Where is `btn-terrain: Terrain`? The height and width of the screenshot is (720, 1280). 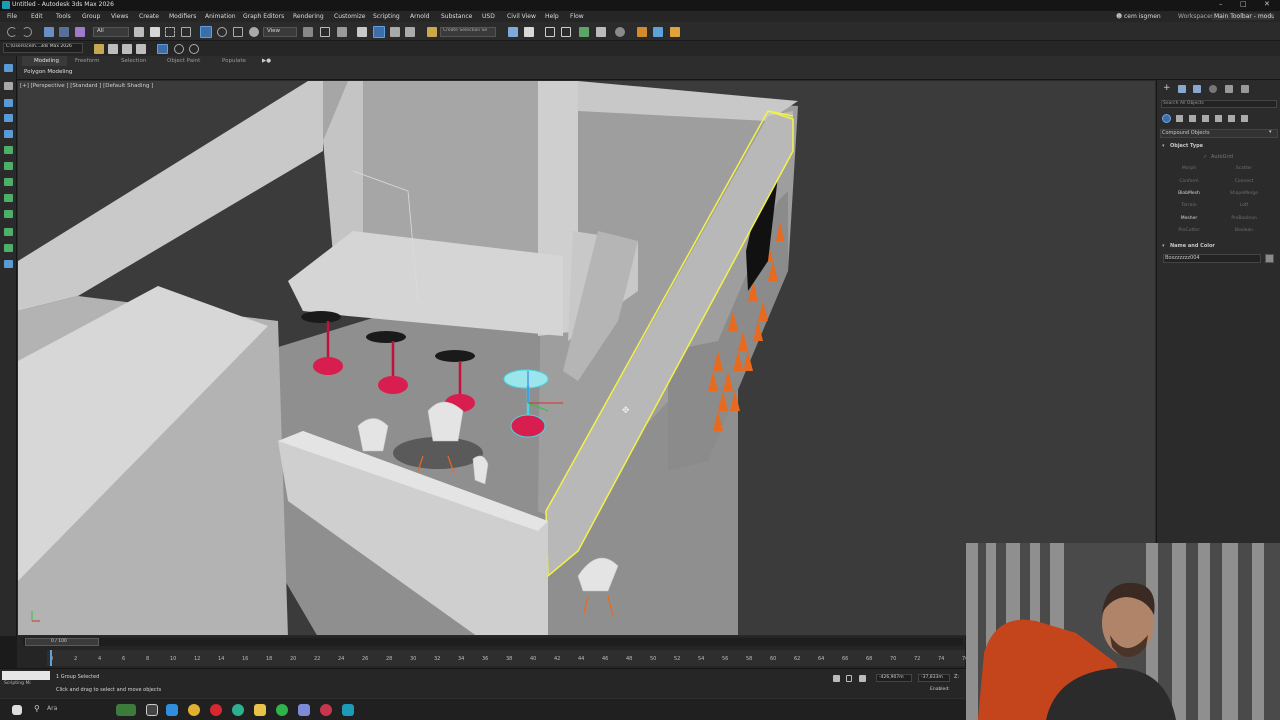 btn-terrain: Terrain is located at coordinates (1189, 205).